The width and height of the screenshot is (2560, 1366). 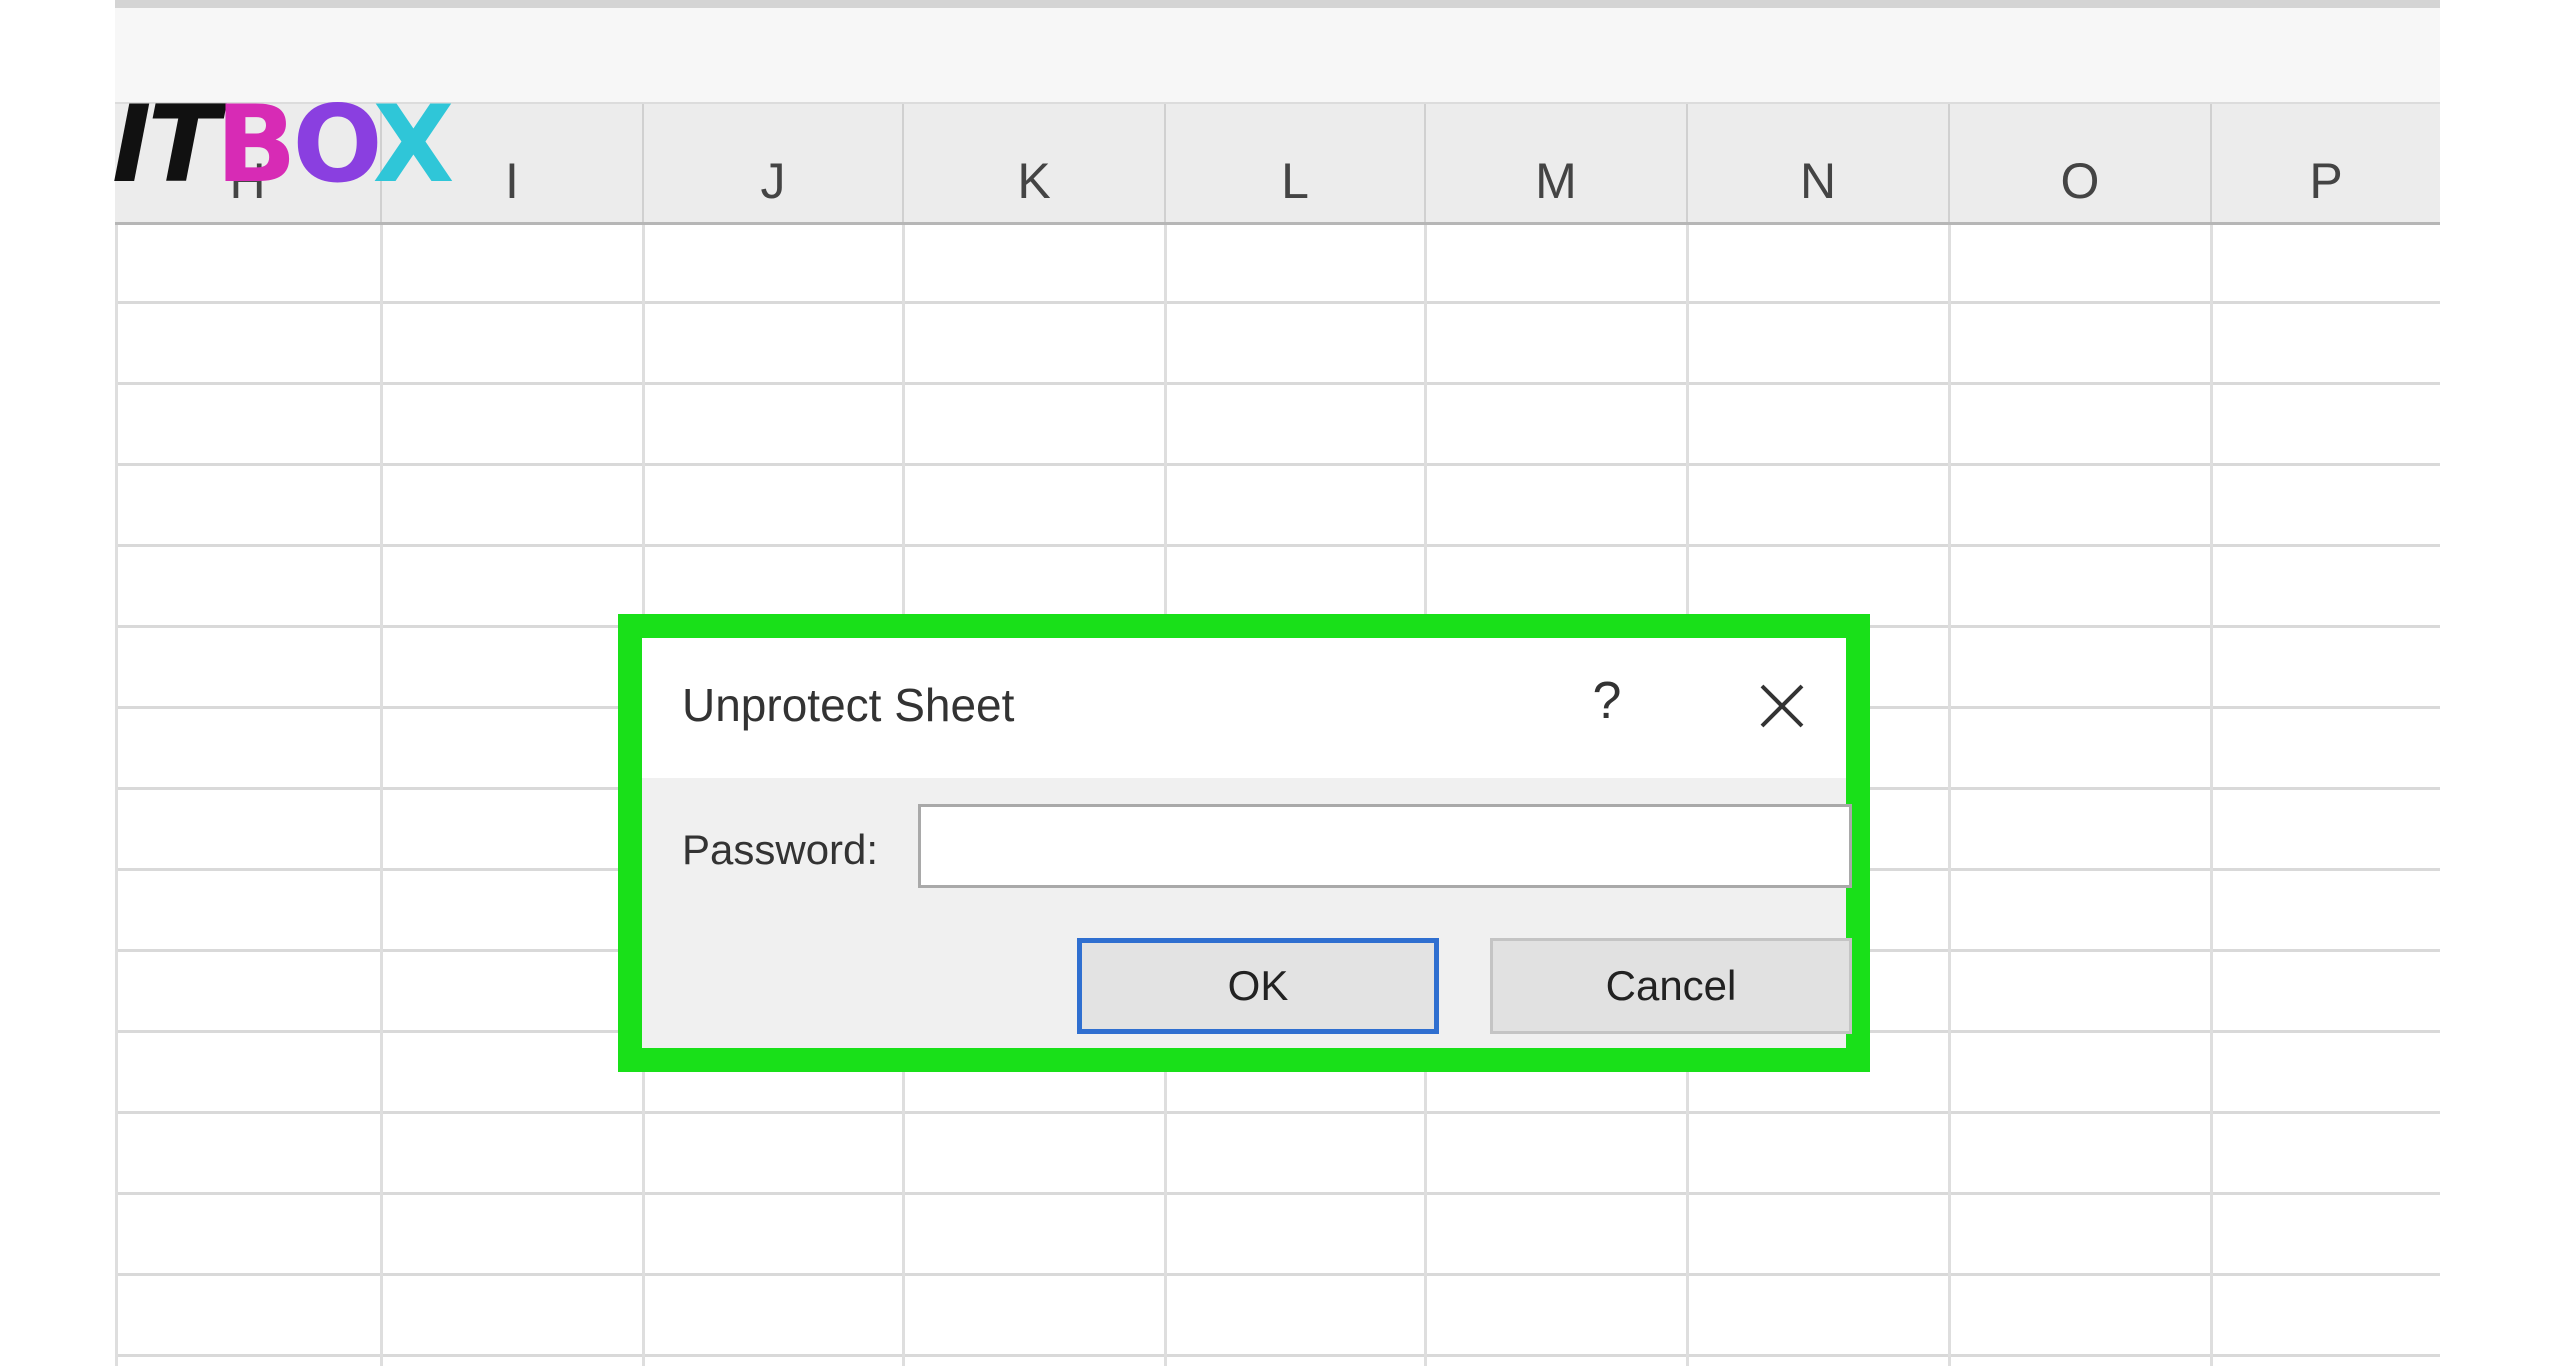 What do you see at coordinates (1671, 986) in the screenshot?
I see `cancel-button: Cancel` at bounding box center [1671, 986].